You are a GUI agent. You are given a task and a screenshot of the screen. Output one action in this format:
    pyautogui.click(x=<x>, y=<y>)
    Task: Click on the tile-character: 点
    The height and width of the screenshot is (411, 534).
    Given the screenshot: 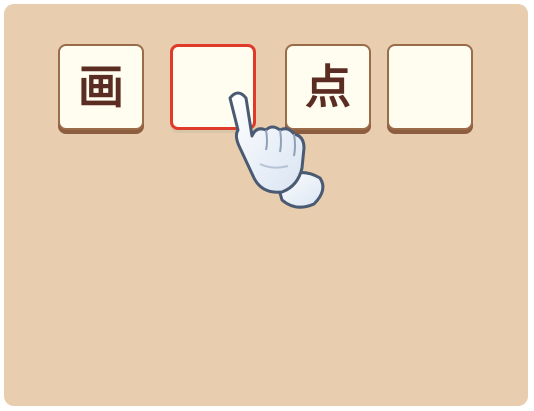 What is the action you would take?
    pyautogui.click(x=328, y=87)
    